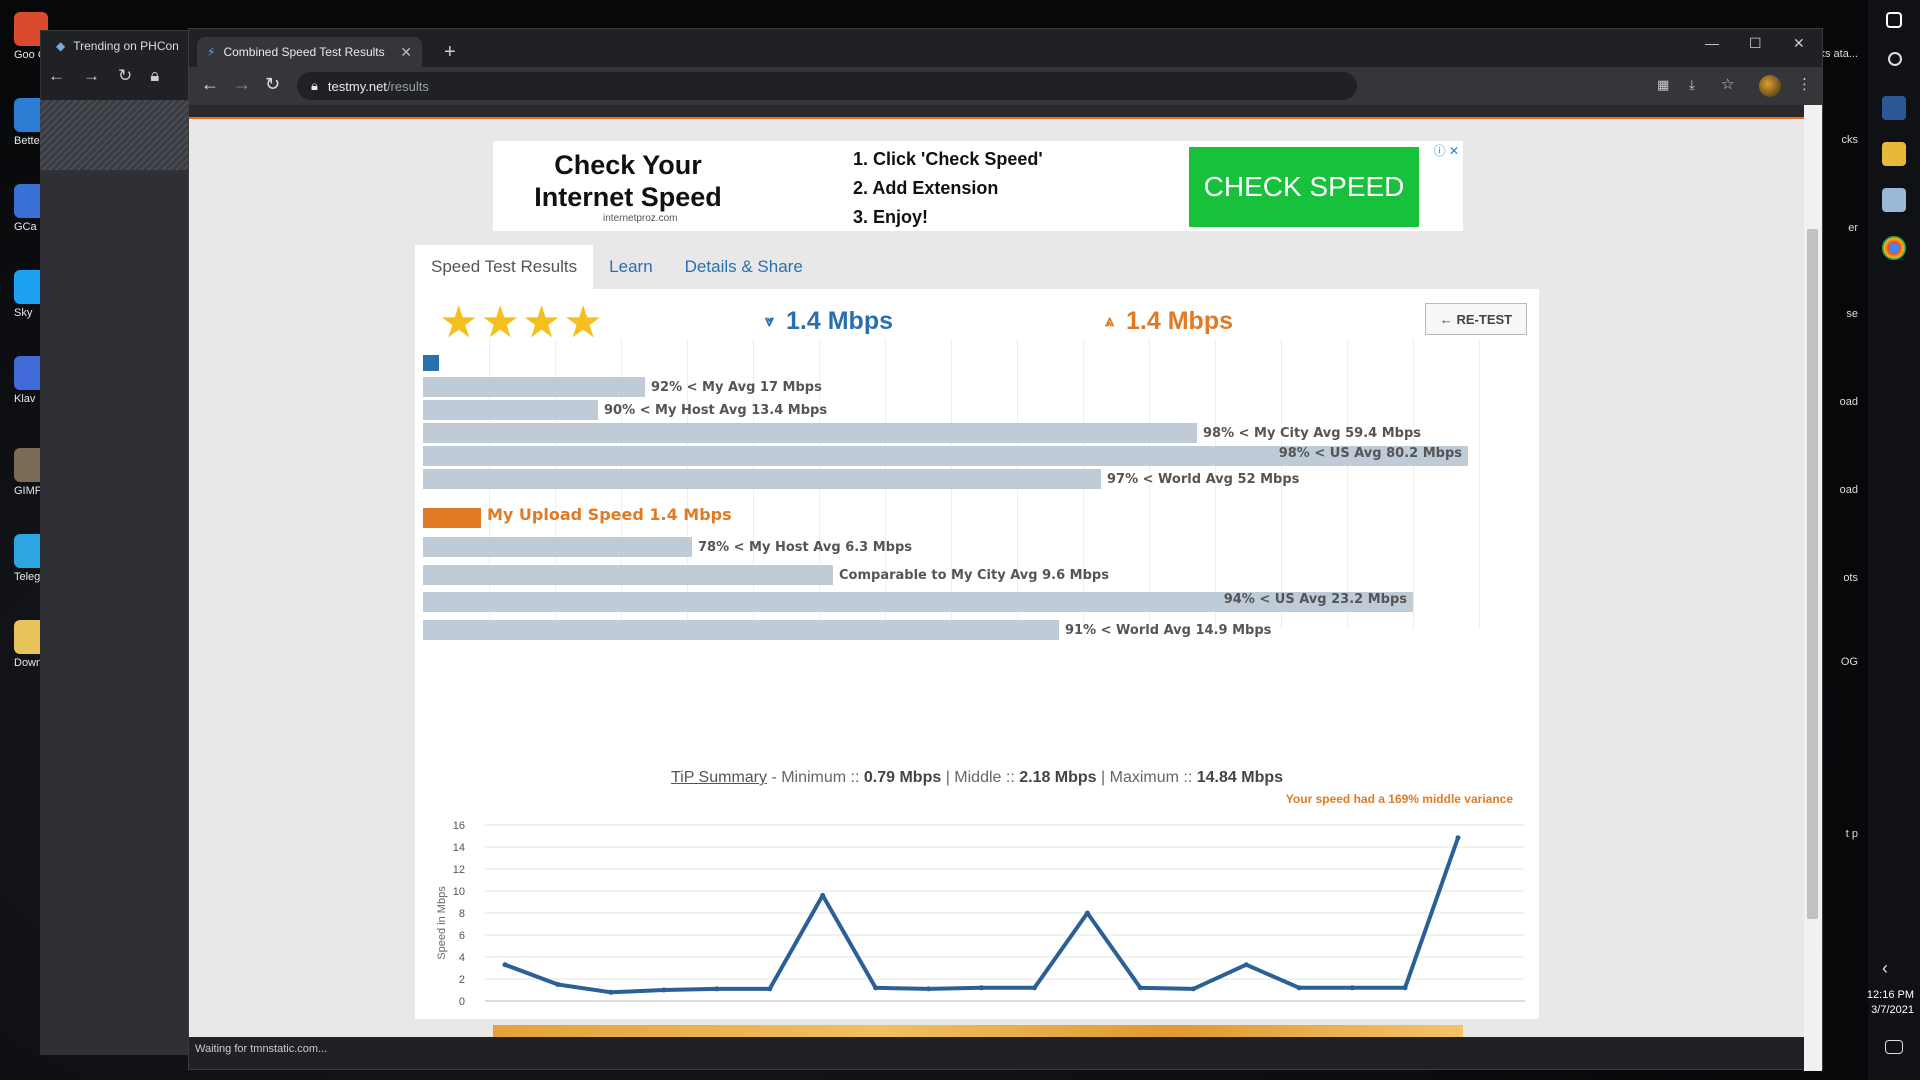  What do you see at coordinates (1304, 187) in the screenshot?
I see `check-speed-button: CHECK SPEED` at bounding box center [1304, 187].